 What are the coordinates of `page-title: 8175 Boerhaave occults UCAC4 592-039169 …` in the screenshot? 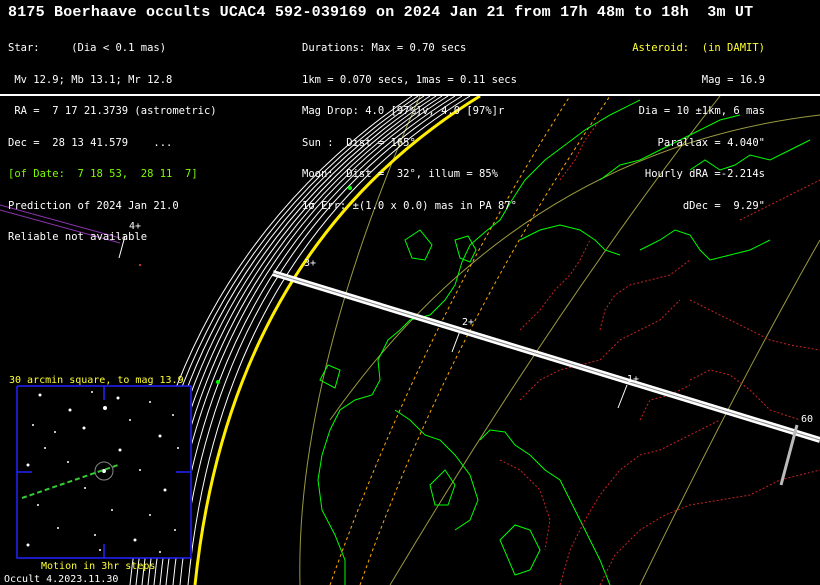 It's located at (381, 12).